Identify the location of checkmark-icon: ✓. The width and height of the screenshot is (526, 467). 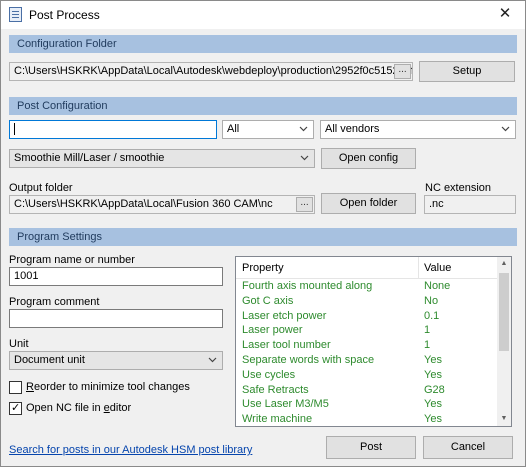
(16, 408).